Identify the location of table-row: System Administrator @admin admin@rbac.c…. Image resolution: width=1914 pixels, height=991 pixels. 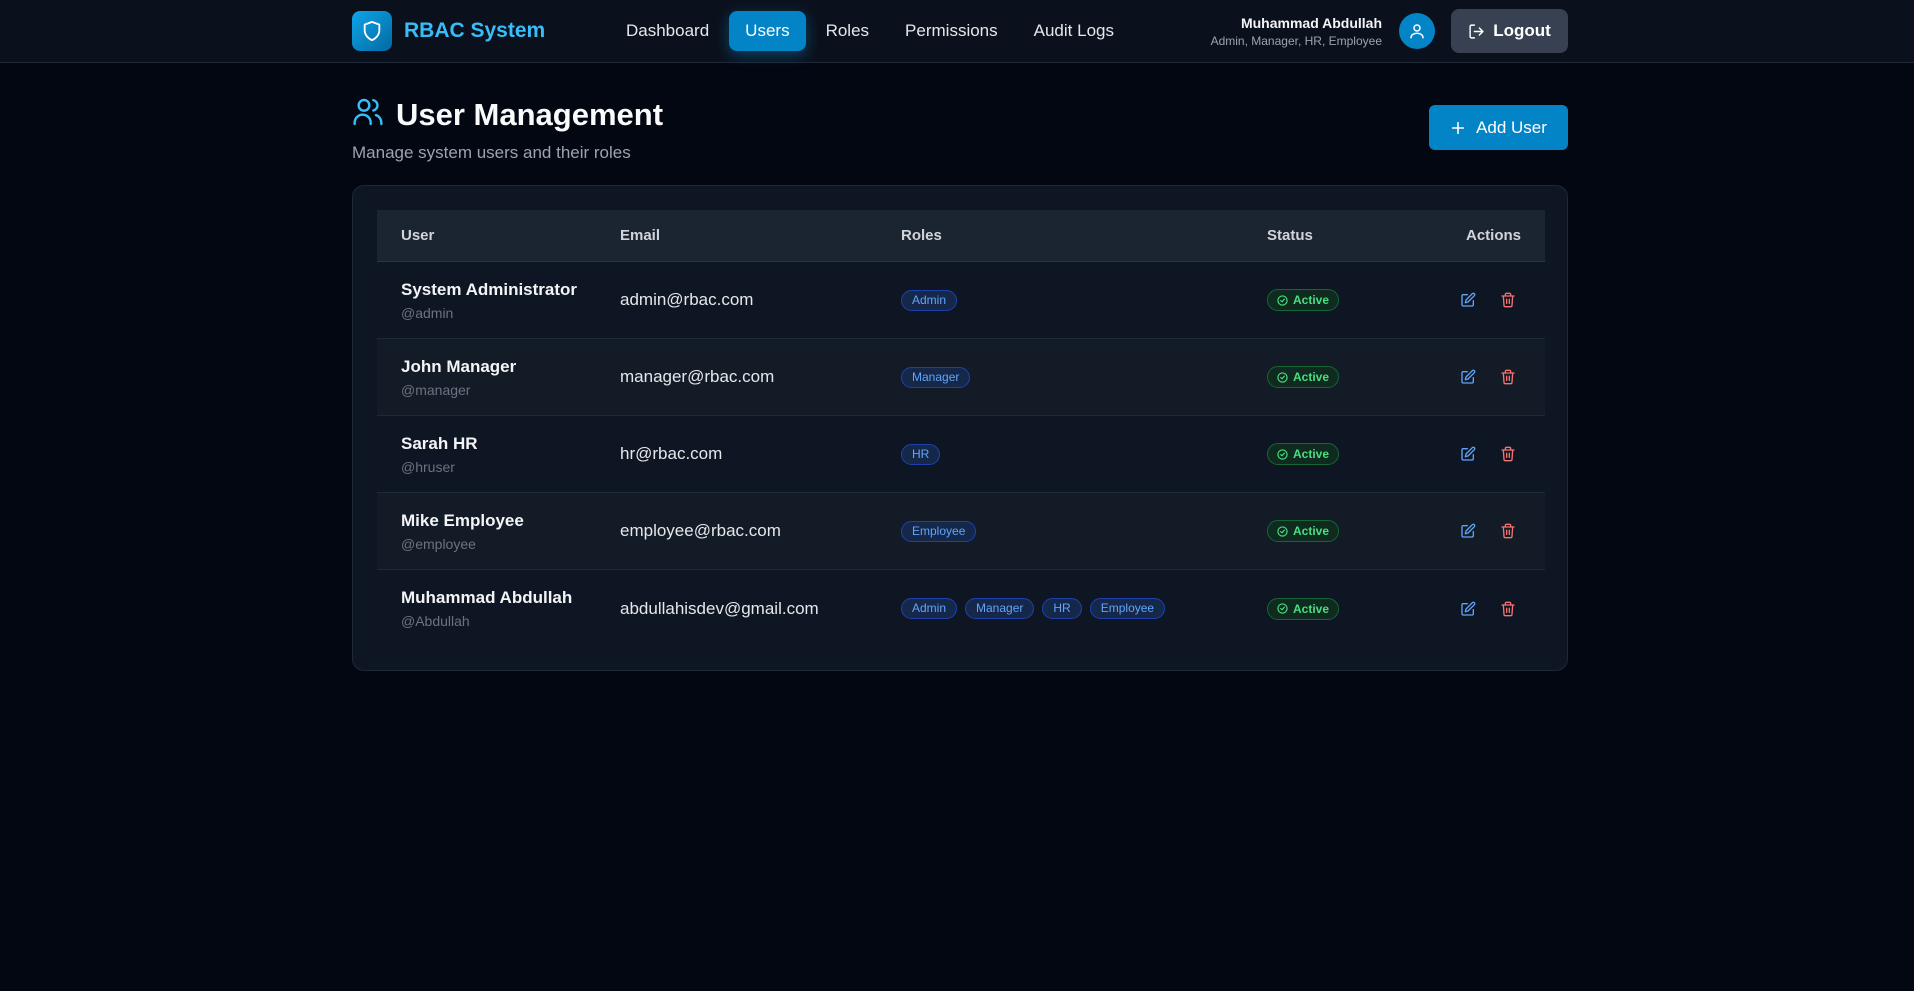
(961, 300).